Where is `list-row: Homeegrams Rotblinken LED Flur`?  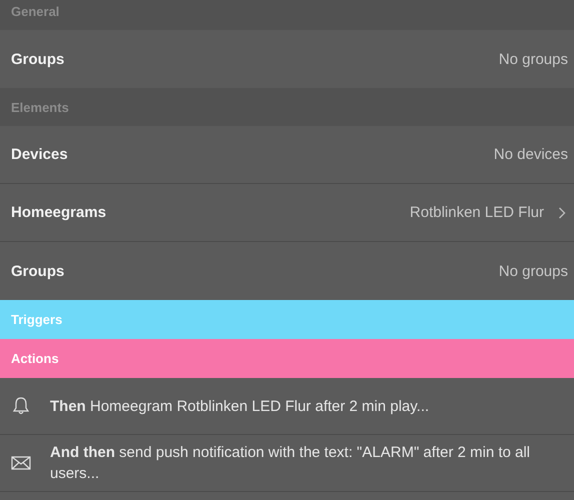
list-row: Homeegrams Rotblinken LED Flur is located at coordinates (287, 213).